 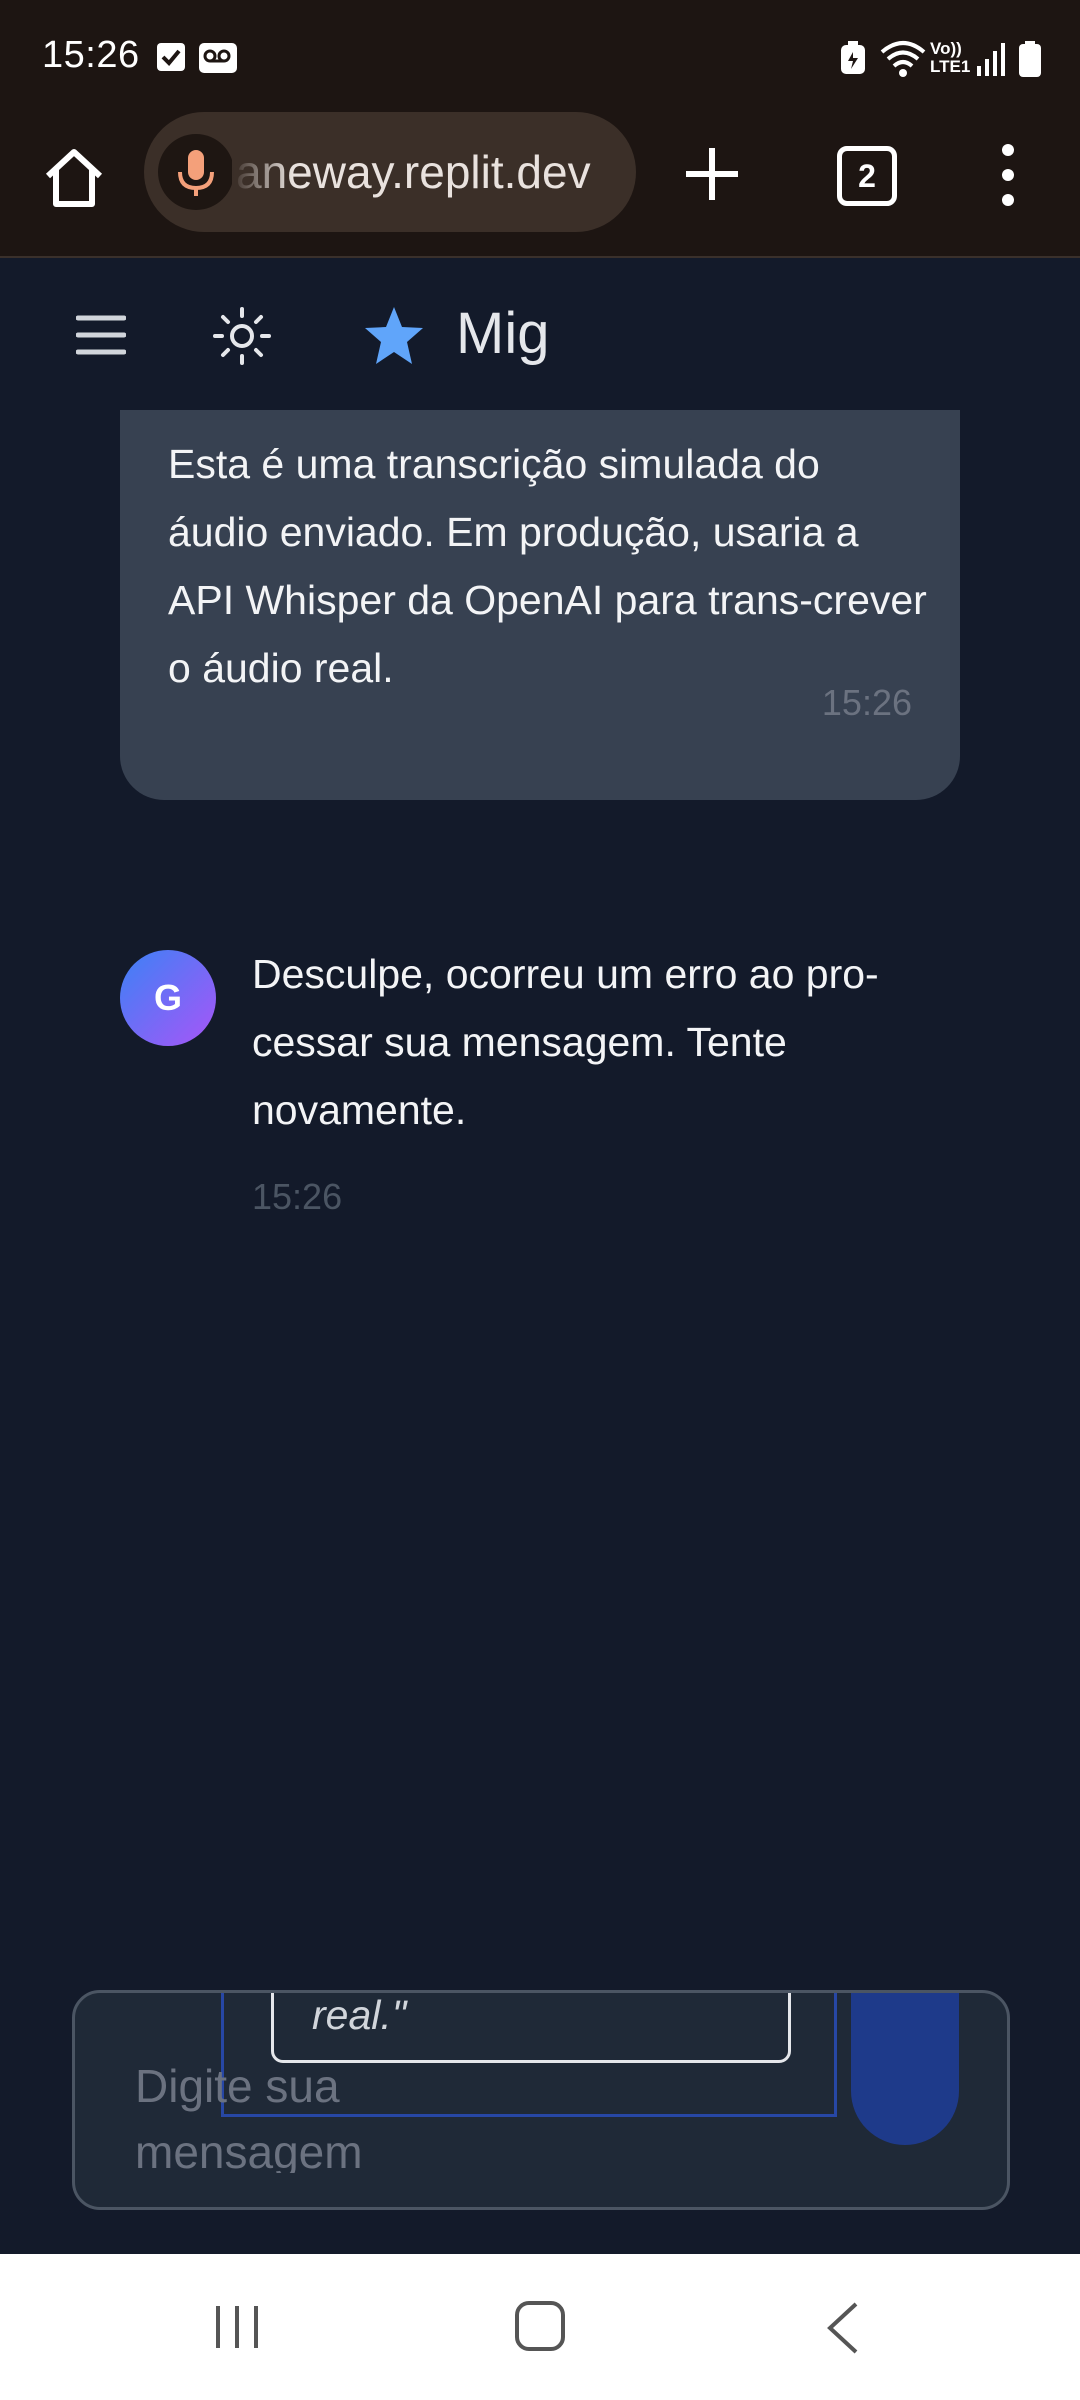 What do you see at coordinates (359, 2015) in the screenshot?
I see `overlay-preview-text: real."` at bounding box center [359, 2015].